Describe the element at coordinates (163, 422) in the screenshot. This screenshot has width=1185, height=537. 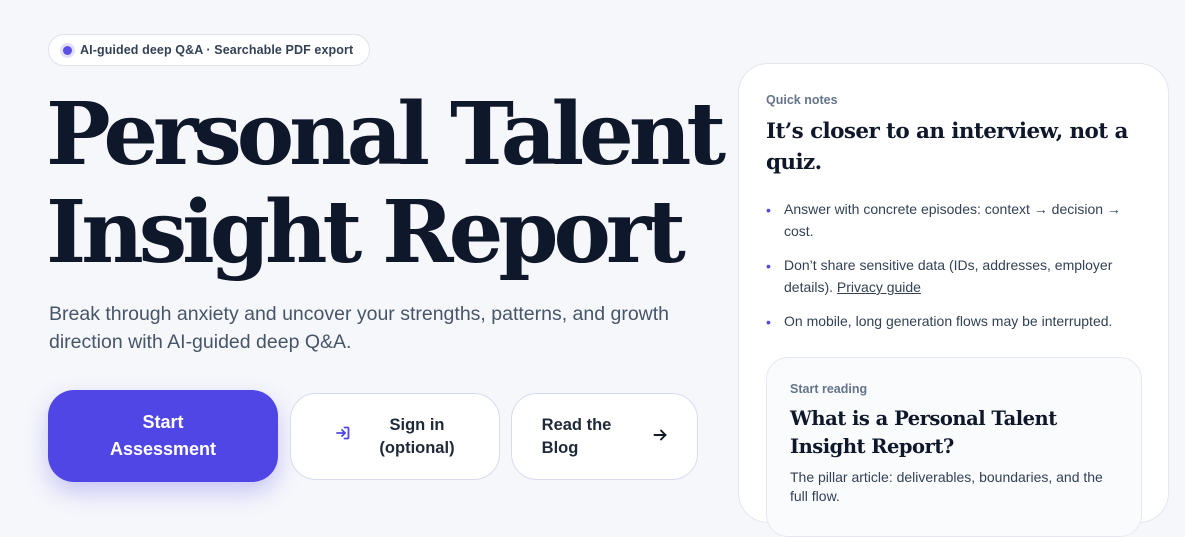
I see `start-assessment-label-line-1: Start` at that location.